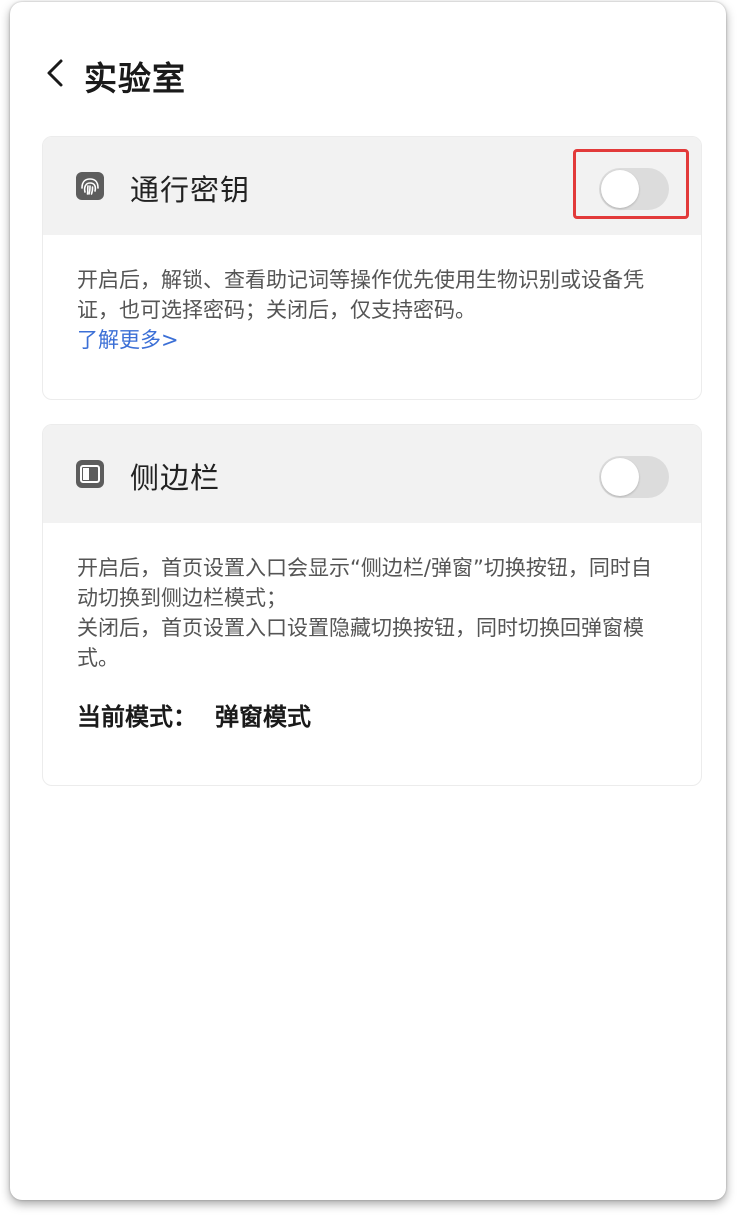  I want to click on sidebar-title: 侧边栏, so click(175, 478).